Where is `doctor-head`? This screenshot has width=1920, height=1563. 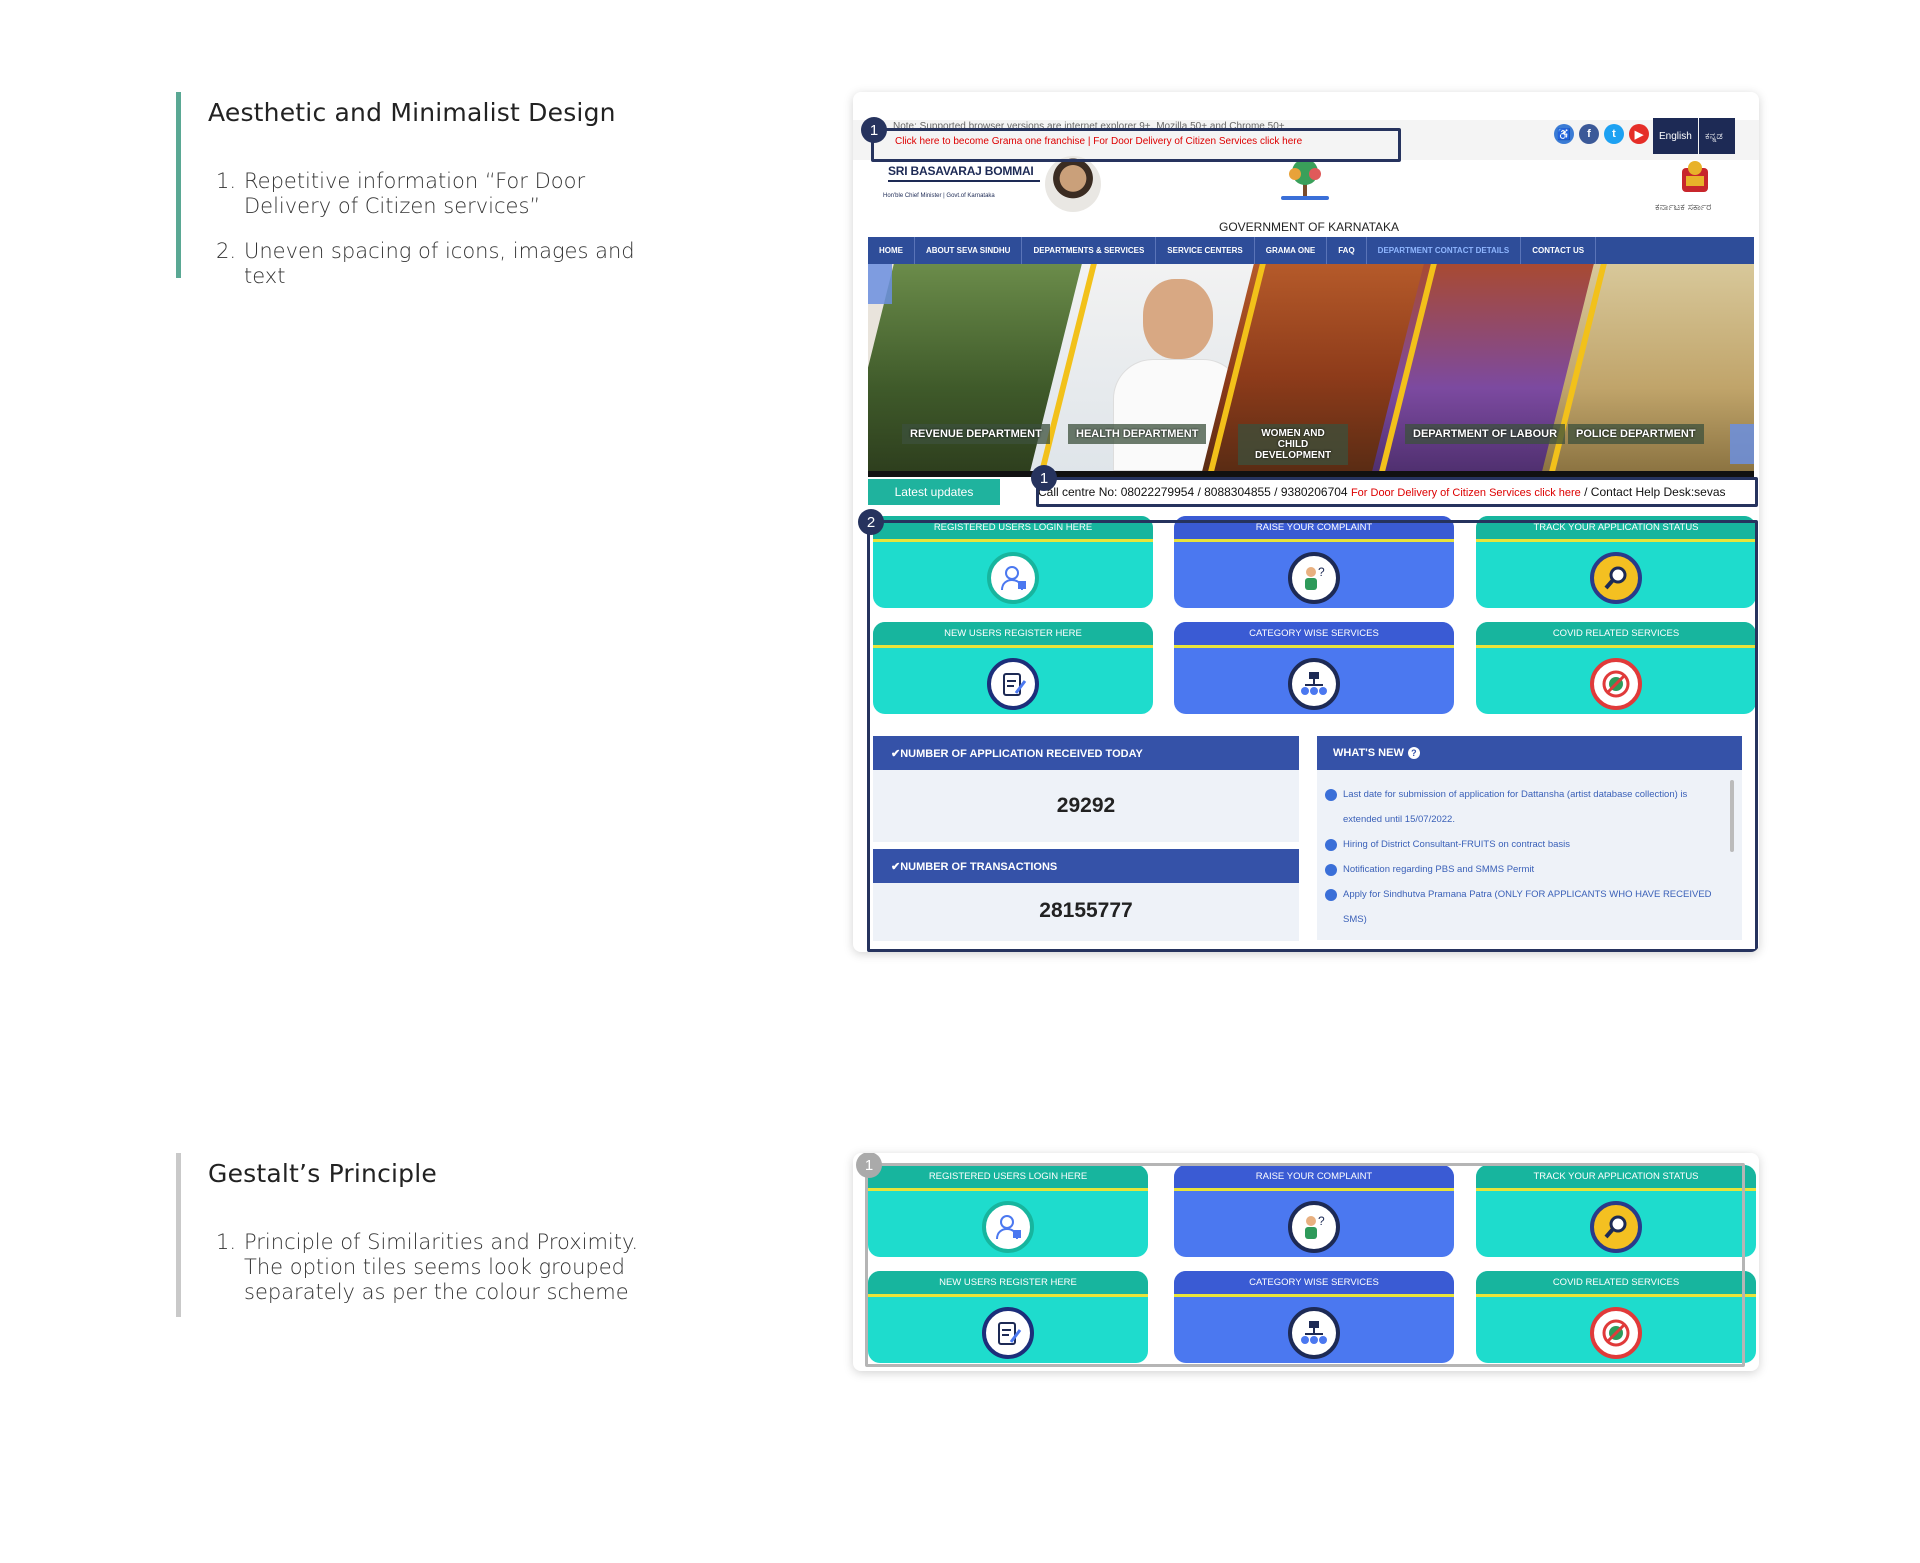
doctor-head is located at coordinates (1178, 319).